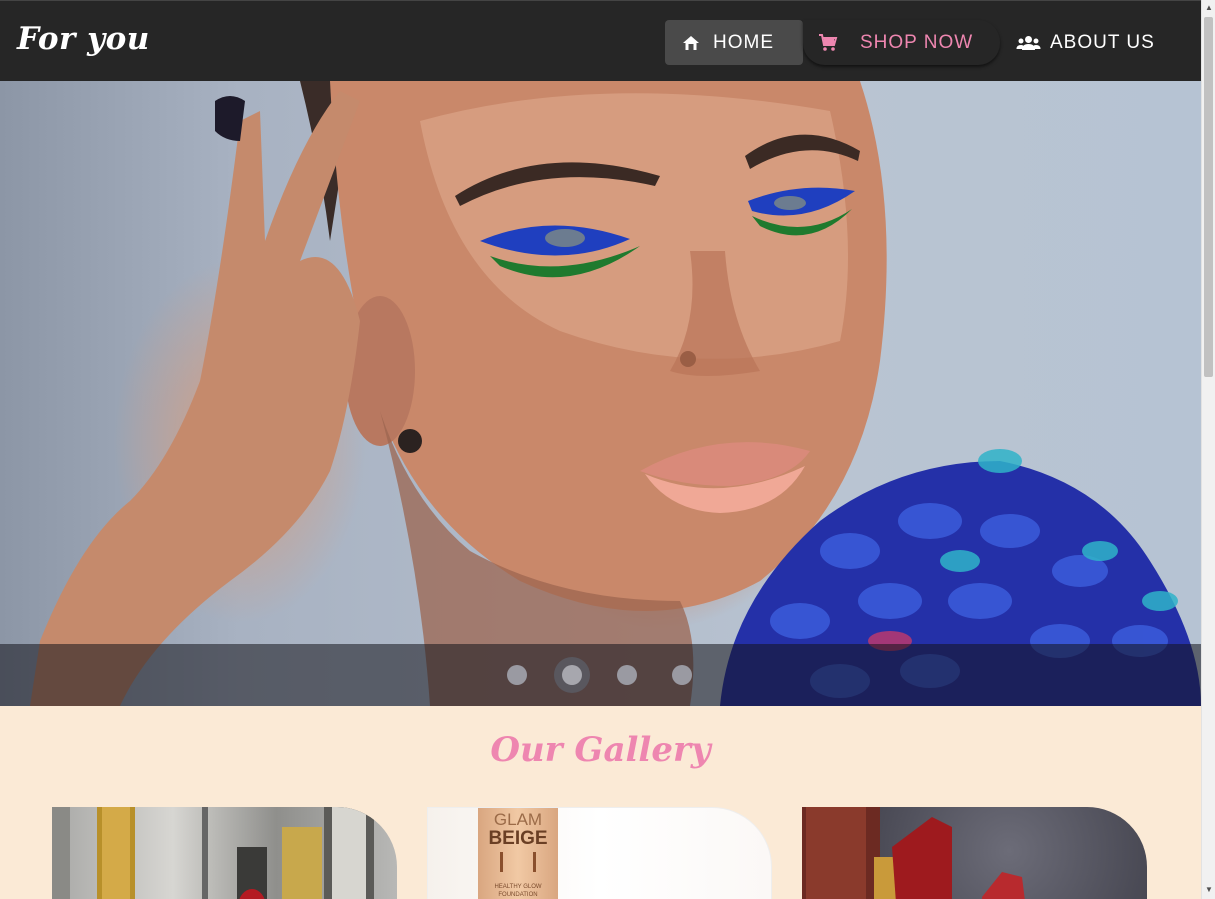 The height and width of the screenshot is (899, 1215). What do you see at coordinates (600, 675) in the screenshot?
I see `carousel-indicator-bar` at bounding box center [600, 675].